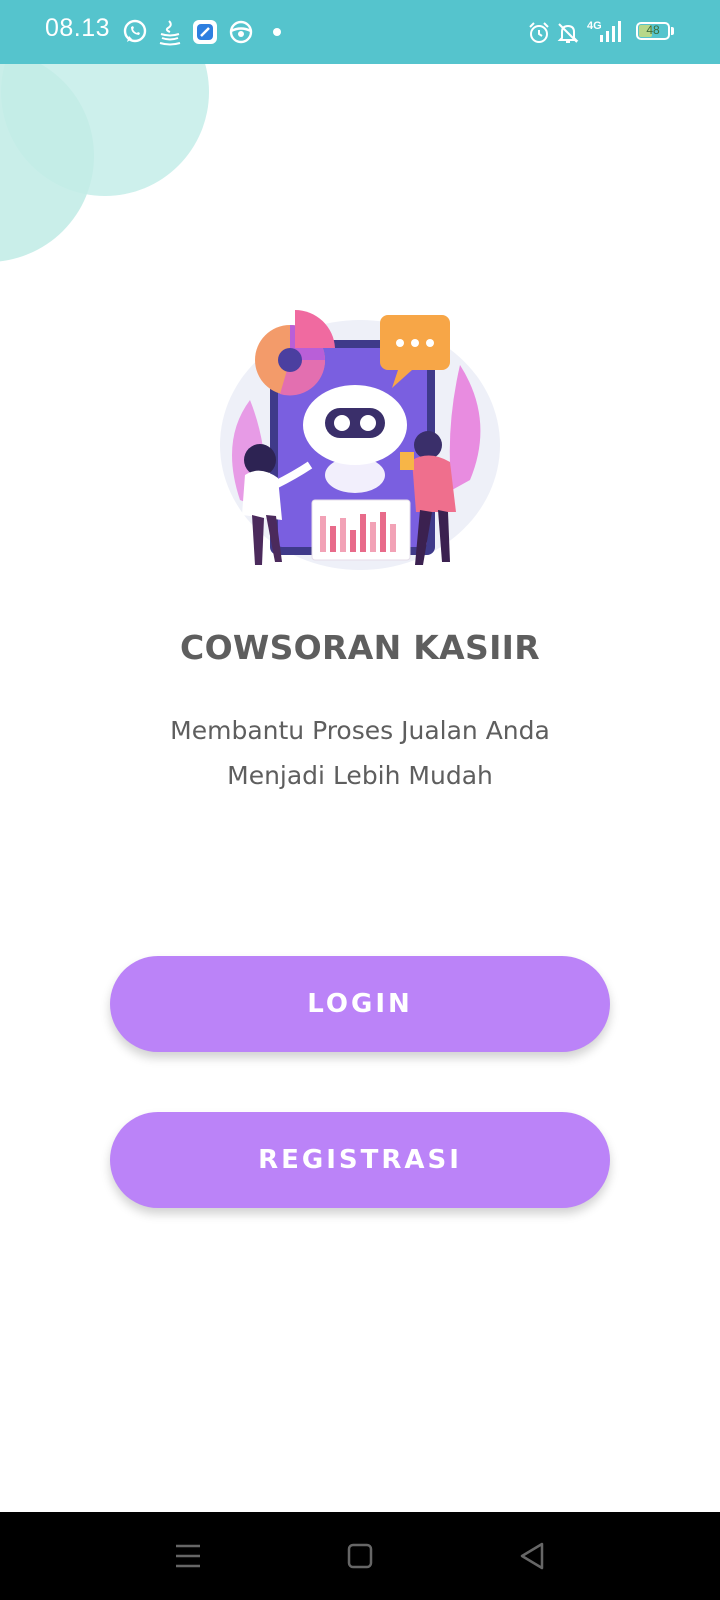  I want to click on battery-tip, so click(672, 31).